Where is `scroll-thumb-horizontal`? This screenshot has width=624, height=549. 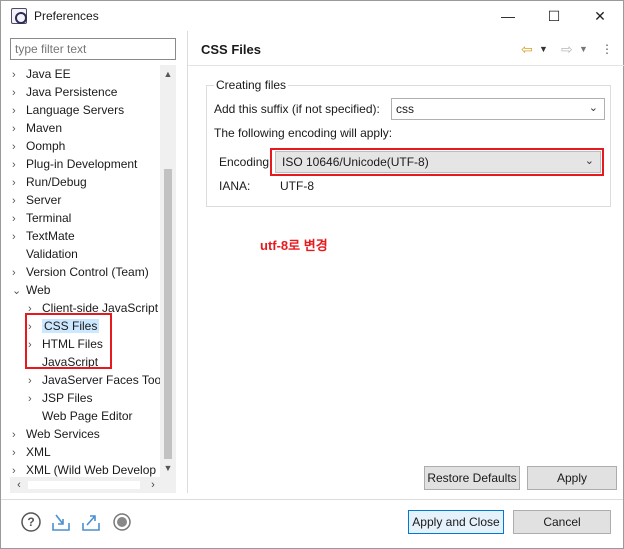
scroll-thumb-horizontal is located at coordinates (84, 485).